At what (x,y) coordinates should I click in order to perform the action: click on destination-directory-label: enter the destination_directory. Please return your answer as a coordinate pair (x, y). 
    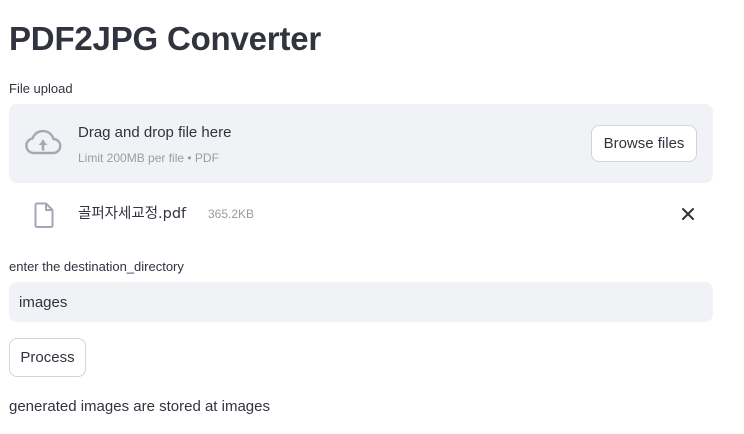
    Looking at the image, I should click on (96, 266).